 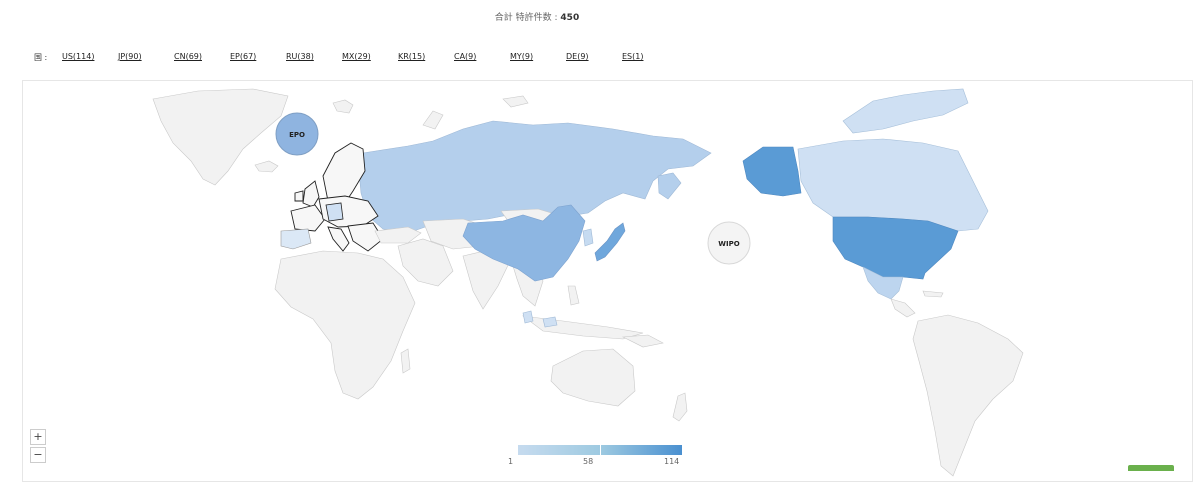 What do you see at coordinates (334, 212) in the screenshot?
I see `region-germany` at bounding box center [334, 212].